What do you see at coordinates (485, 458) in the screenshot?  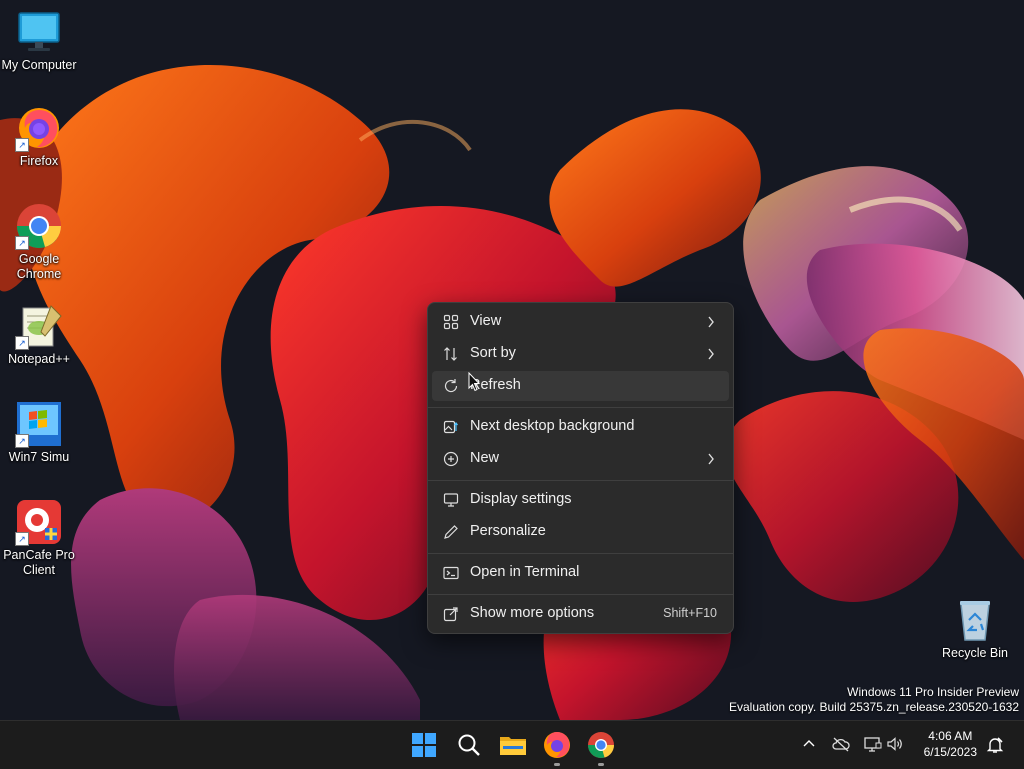 I see `menu-item-label: New` at bounding box center [485, 458].